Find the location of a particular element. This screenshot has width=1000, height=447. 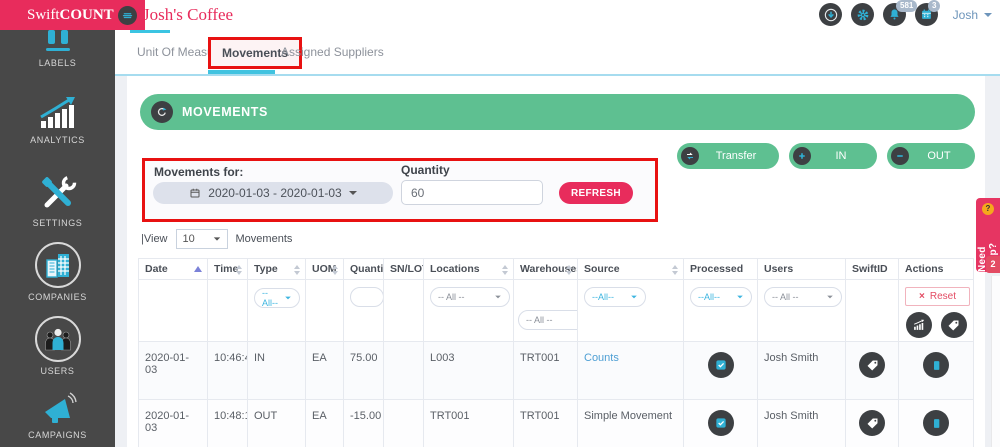

cell-type: IN is located at coordinates (276, 370).